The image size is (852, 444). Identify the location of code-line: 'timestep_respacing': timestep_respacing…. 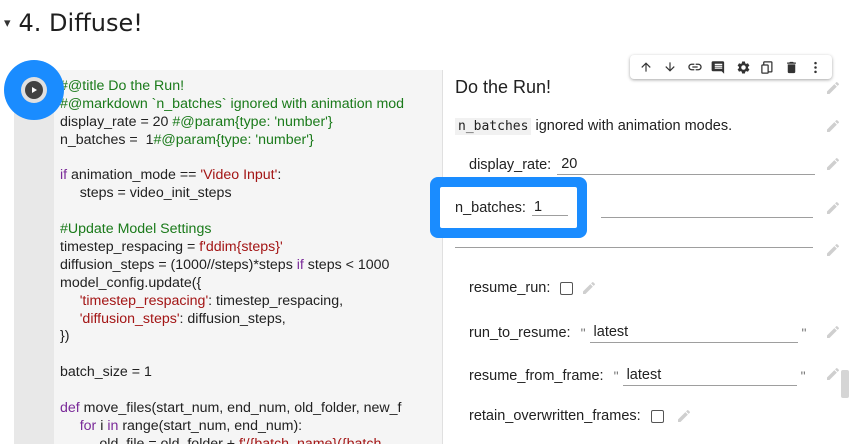
(232, 302).